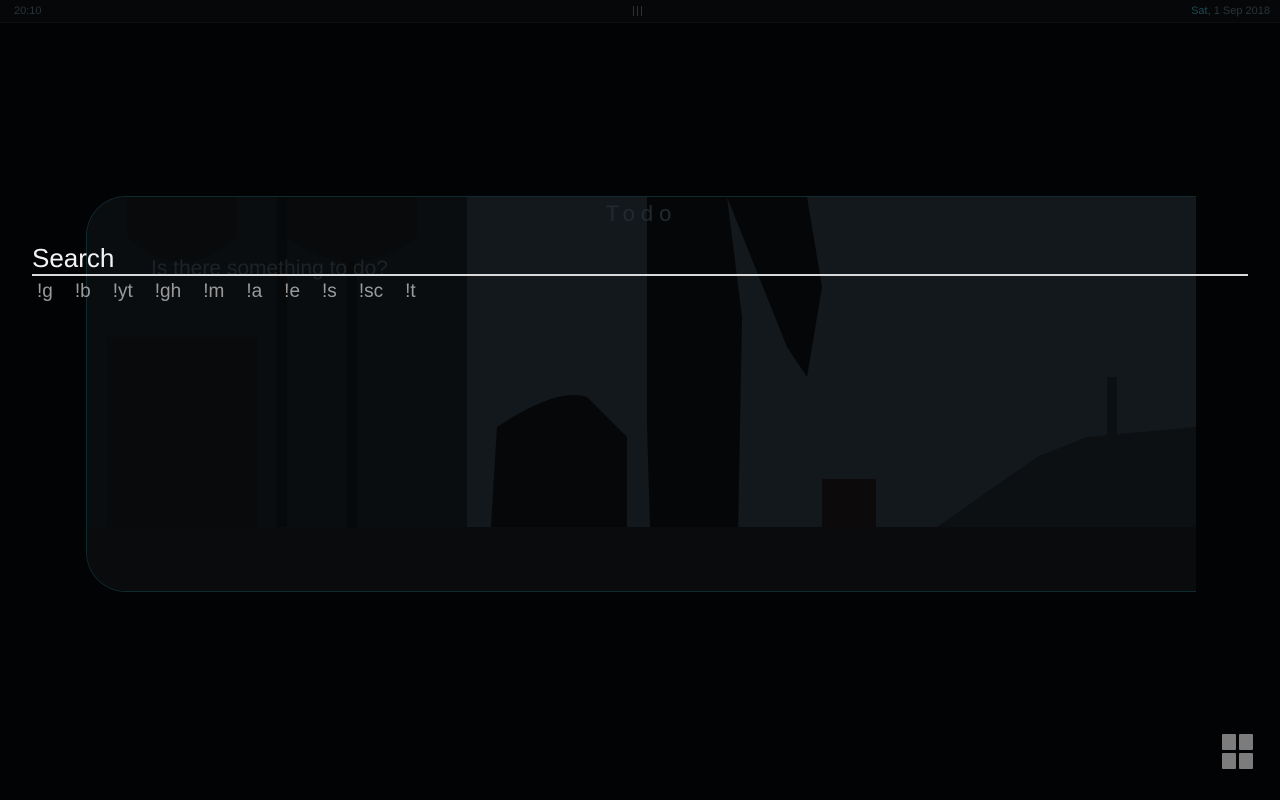 The width and height of the screenshot is (1280, 800). What do you see at coordinates (168, 292) in the screenshot?
I see `bang-github: !gh` at bounding box center [168, 292].